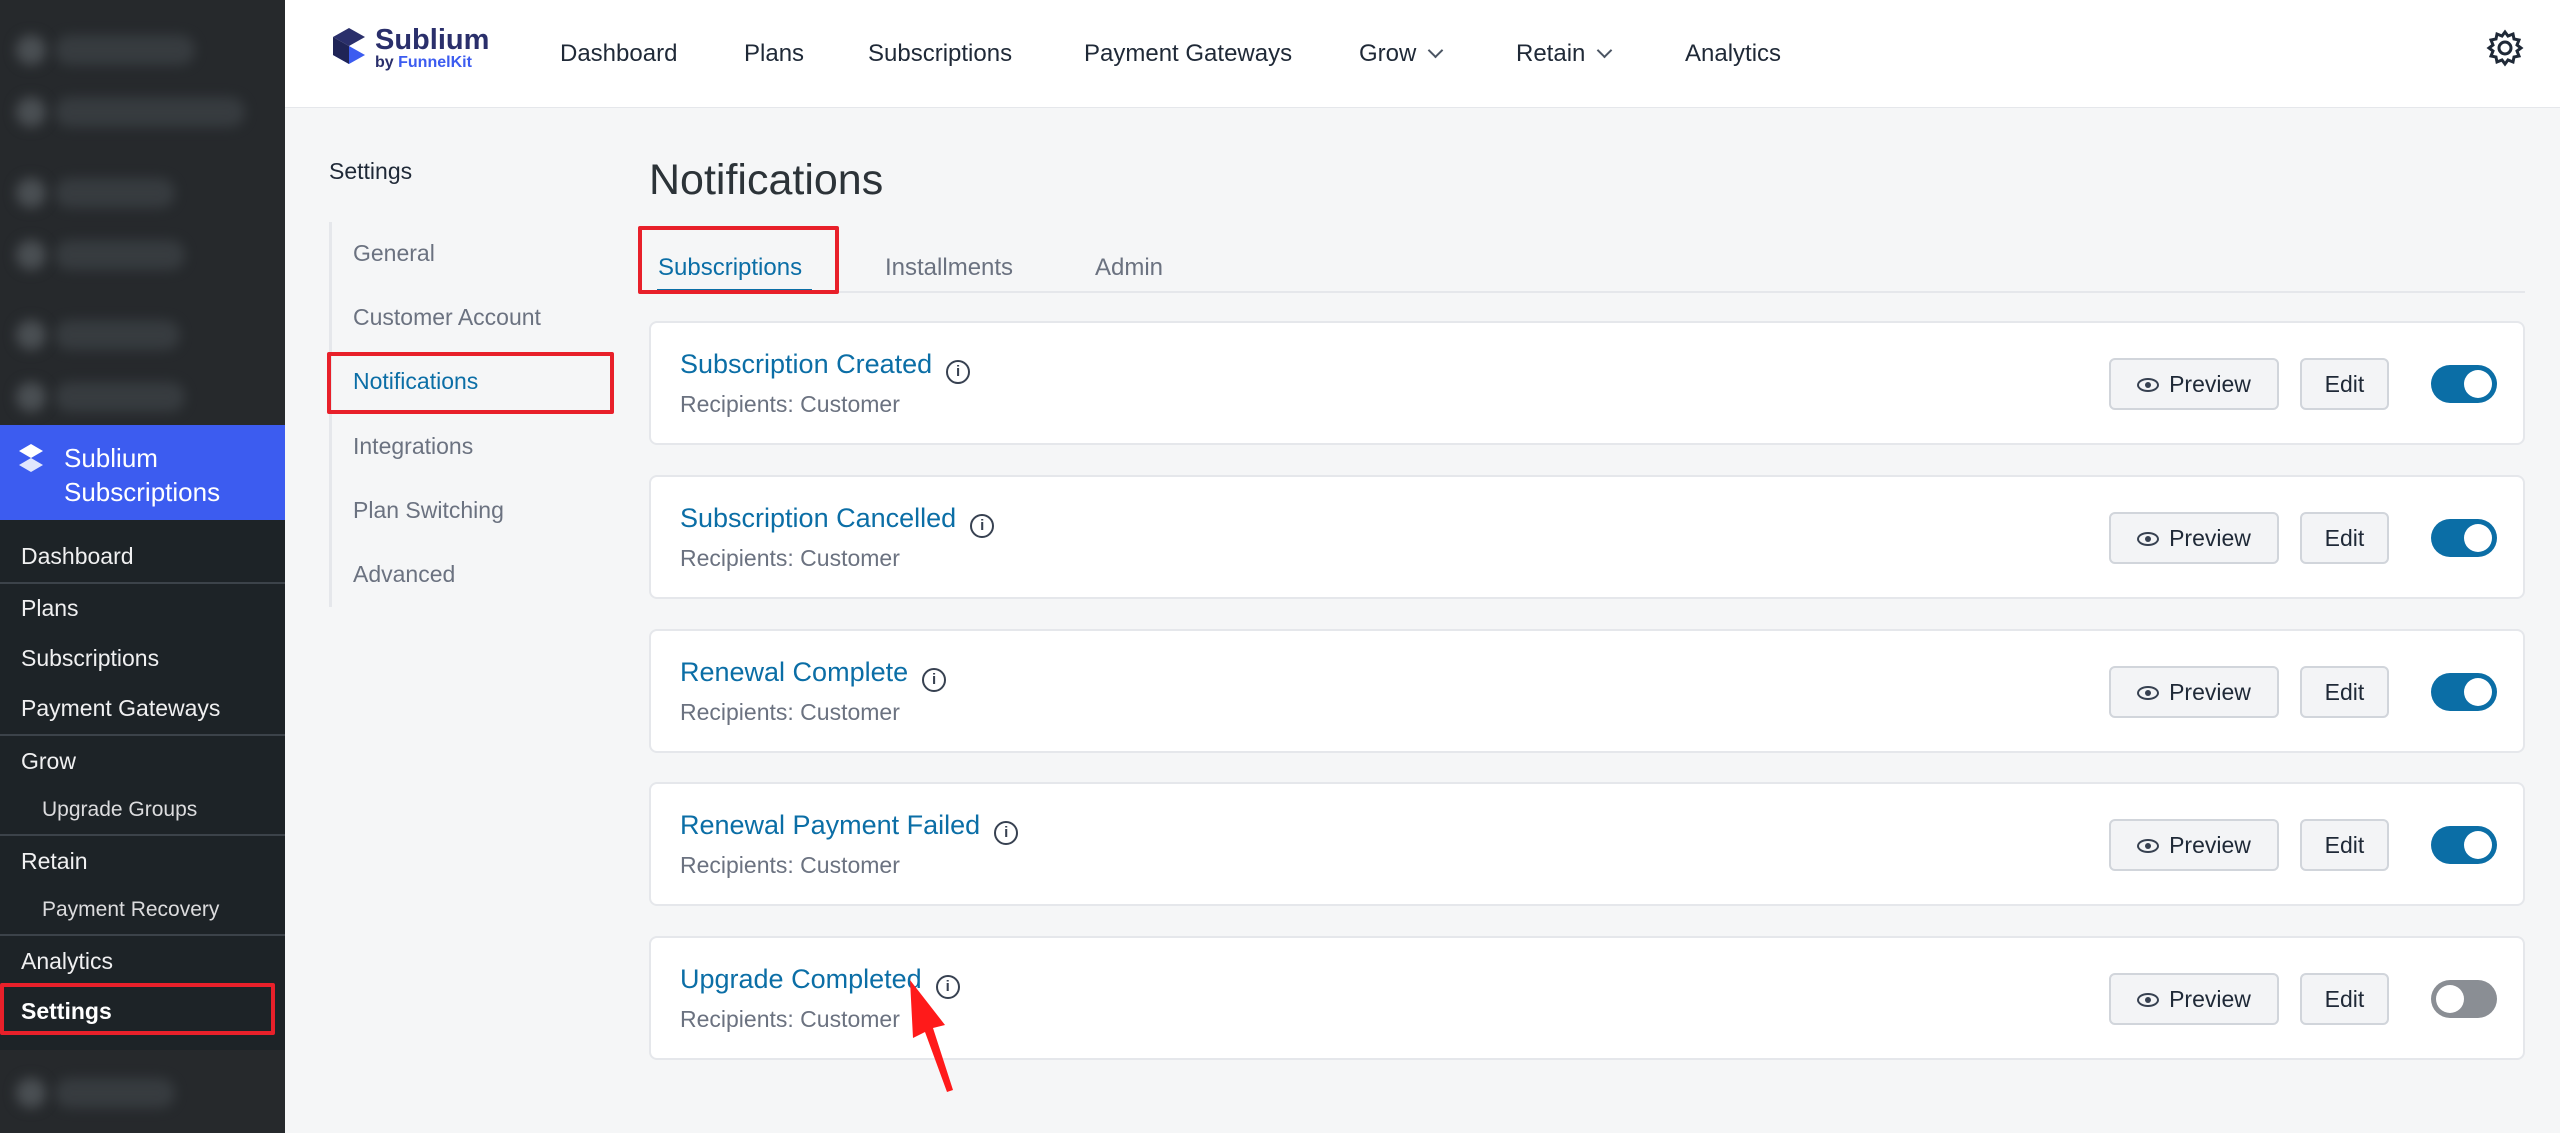  I want to click on brand-logo: Sublium by FunnelKit, so click(416, 50).